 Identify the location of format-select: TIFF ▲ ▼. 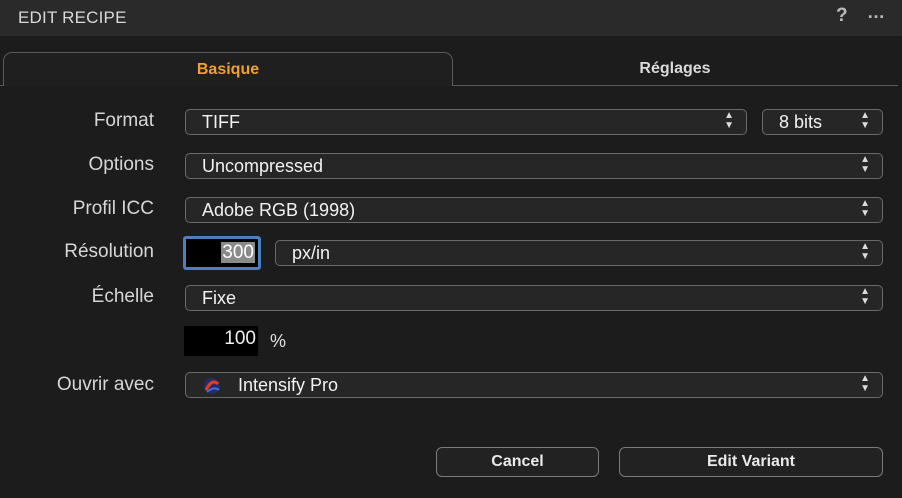
(466, 122).